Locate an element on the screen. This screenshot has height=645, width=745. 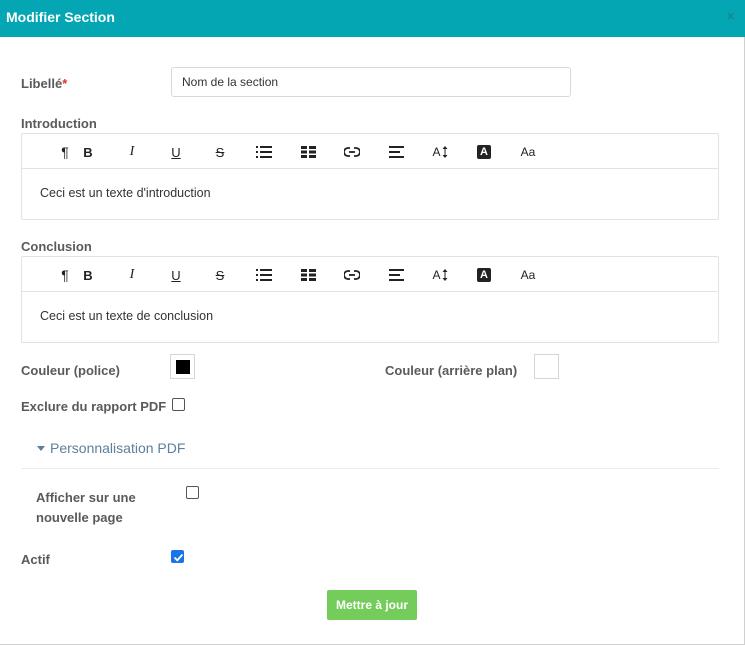
update-button: Mettre à jour is located at coordinates (372, 605).